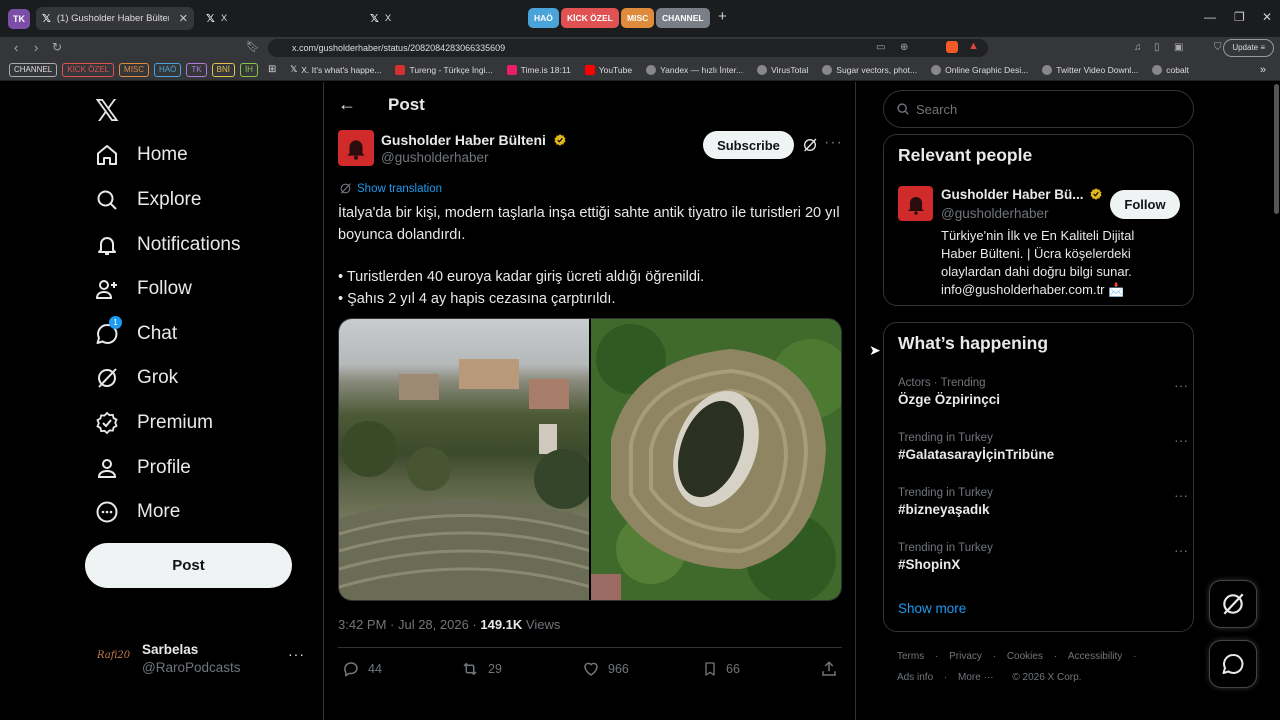 The image size is (1280, 720). I want to click on messages-fab-button, so click(1233, 664).